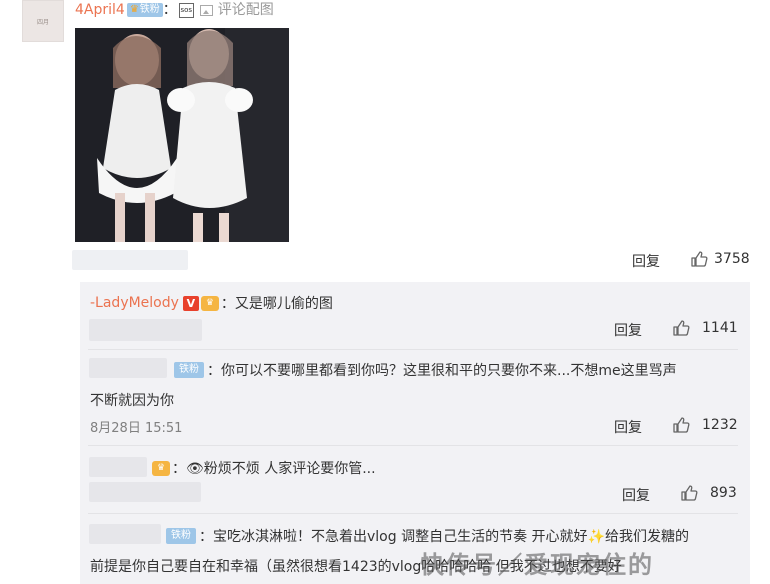 The width and height of the screenshot is (770, 584). What do you see at coordinates (136, 428) in the screenshot?
I see `reply-2-timestamp: 8月28日 15:51` at bounding box center [136, 428].